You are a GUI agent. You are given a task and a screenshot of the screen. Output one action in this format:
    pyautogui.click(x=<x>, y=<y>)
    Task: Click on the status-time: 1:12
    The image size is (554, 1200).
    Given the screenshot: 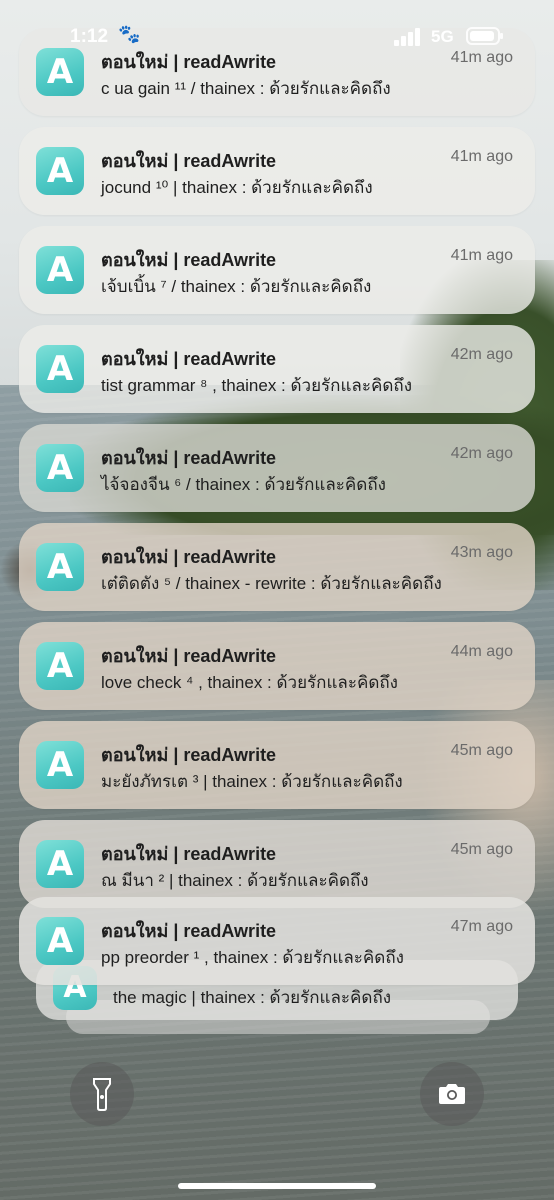 What is the action you would take?
    pyautogui.click(x=89, y=36)
    